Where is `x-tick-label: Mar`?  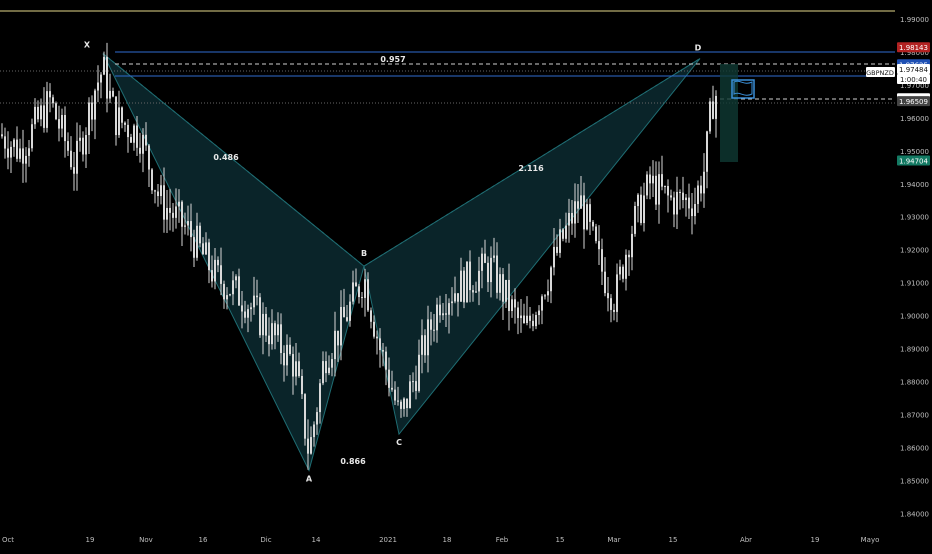
x-tick-label: Mar is located at coordinates (613, 540).